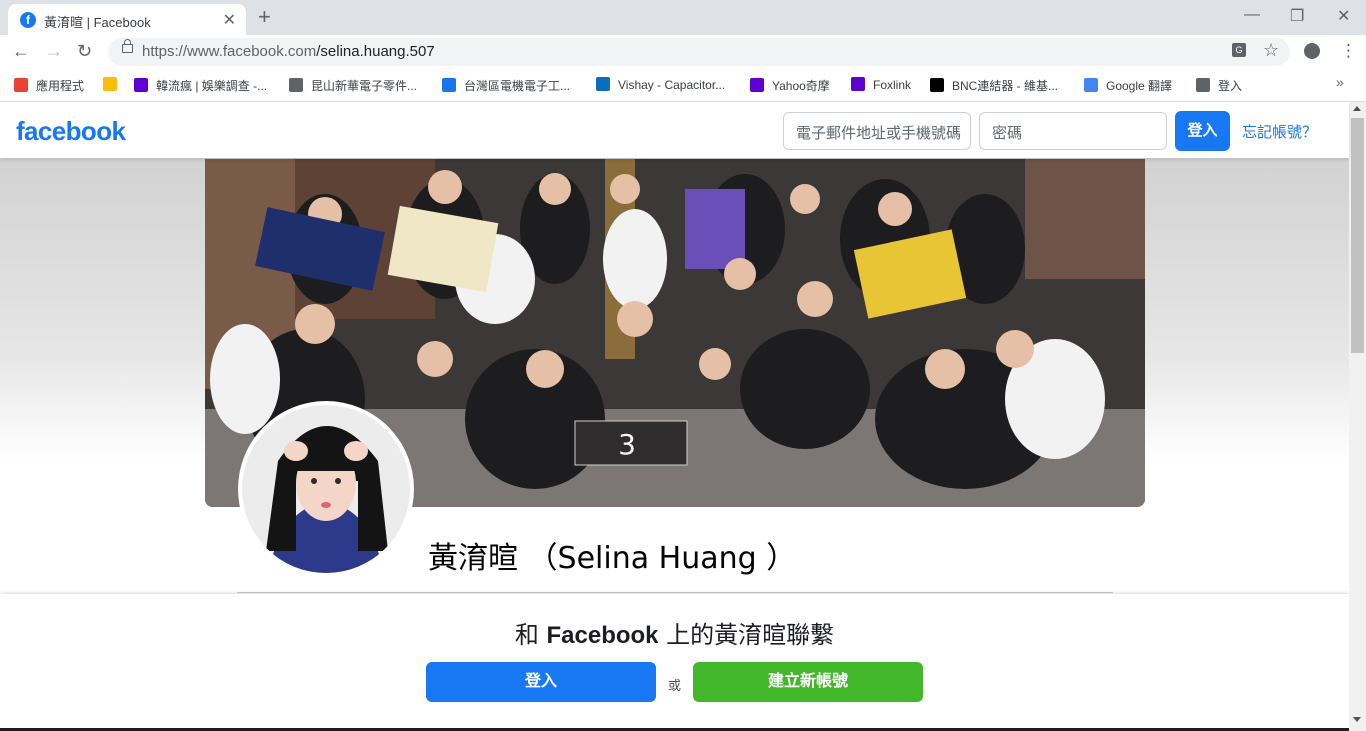 The image size is (1366, 731). I want to click on bookmark-item: Google 翻譯, so click(1128, 85).